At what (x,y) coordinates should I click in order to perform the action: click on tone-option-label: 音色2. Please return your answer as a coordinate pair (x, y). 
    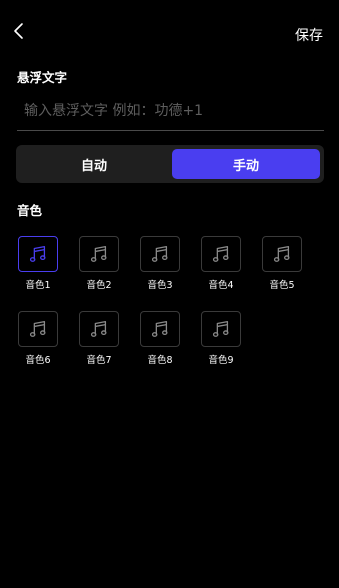
    Looking at the image, I should click on (99, 285).